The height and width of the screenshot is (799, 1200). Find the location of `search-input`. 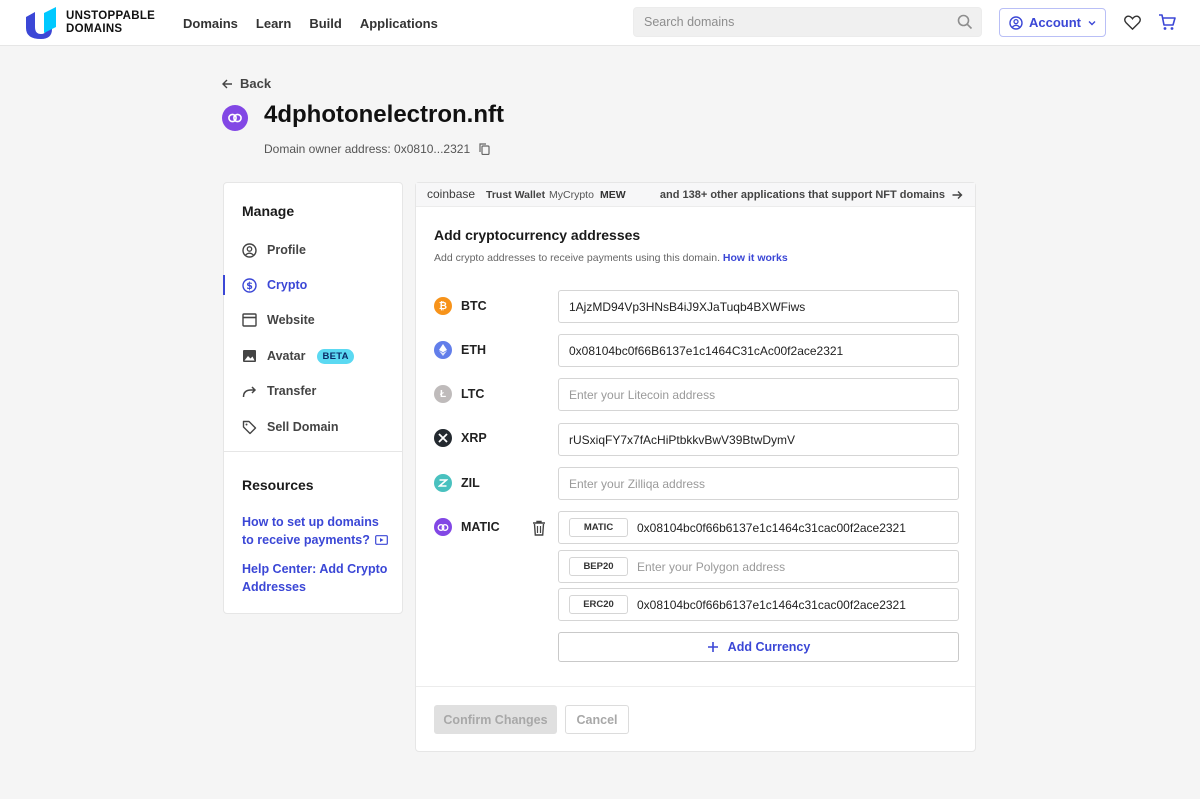

search-input is located at coordinates (807, 22).